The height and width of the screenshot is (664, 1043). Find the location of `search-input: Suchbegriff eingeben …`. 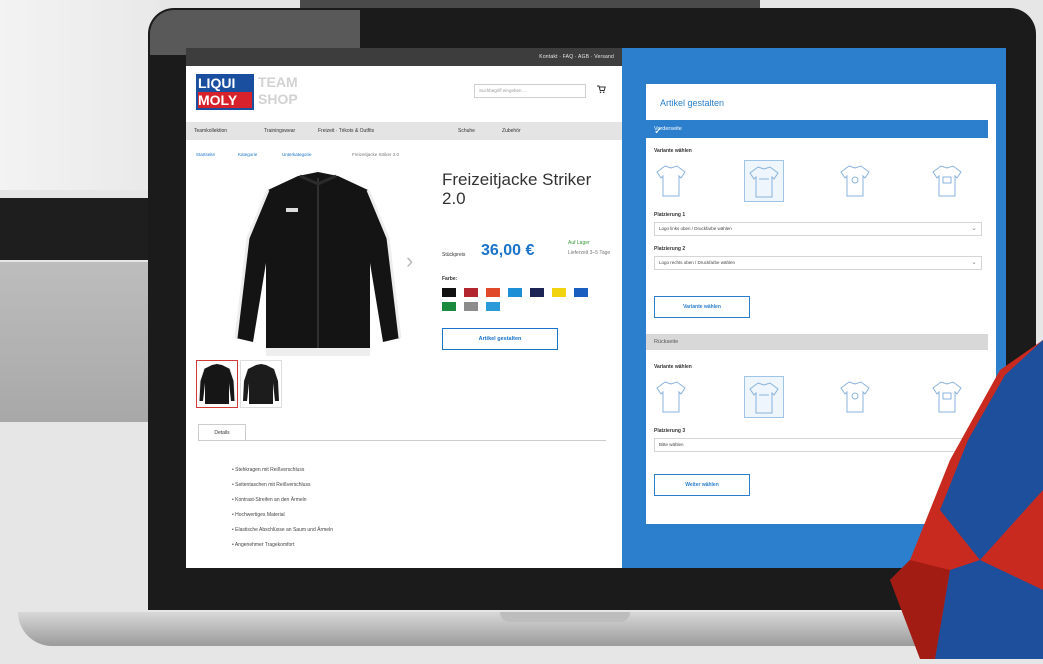

search-input: Suchbegriff eingeben … is located at coordinates (530, 91).